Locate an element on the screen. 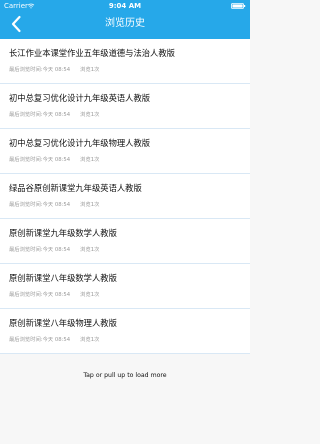 The width and height of the screenshot is (320, 444). history-item: 原创新课堂八年级数学人教版 最后浏览时间:今天 08:54 浏览1次 is located at coordinates (125, 286).